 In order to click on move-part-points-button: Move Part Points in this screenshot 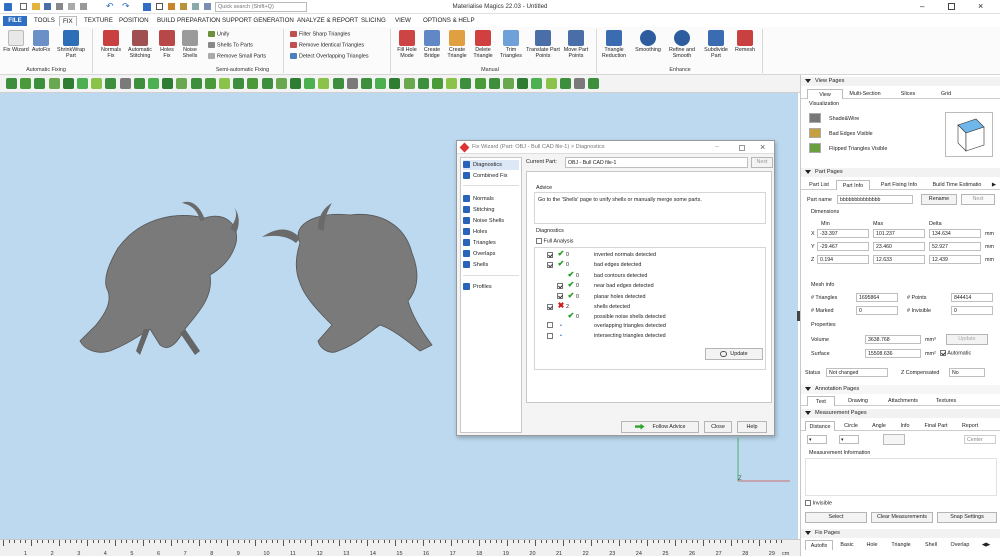, I will do `click(576, 44)`.